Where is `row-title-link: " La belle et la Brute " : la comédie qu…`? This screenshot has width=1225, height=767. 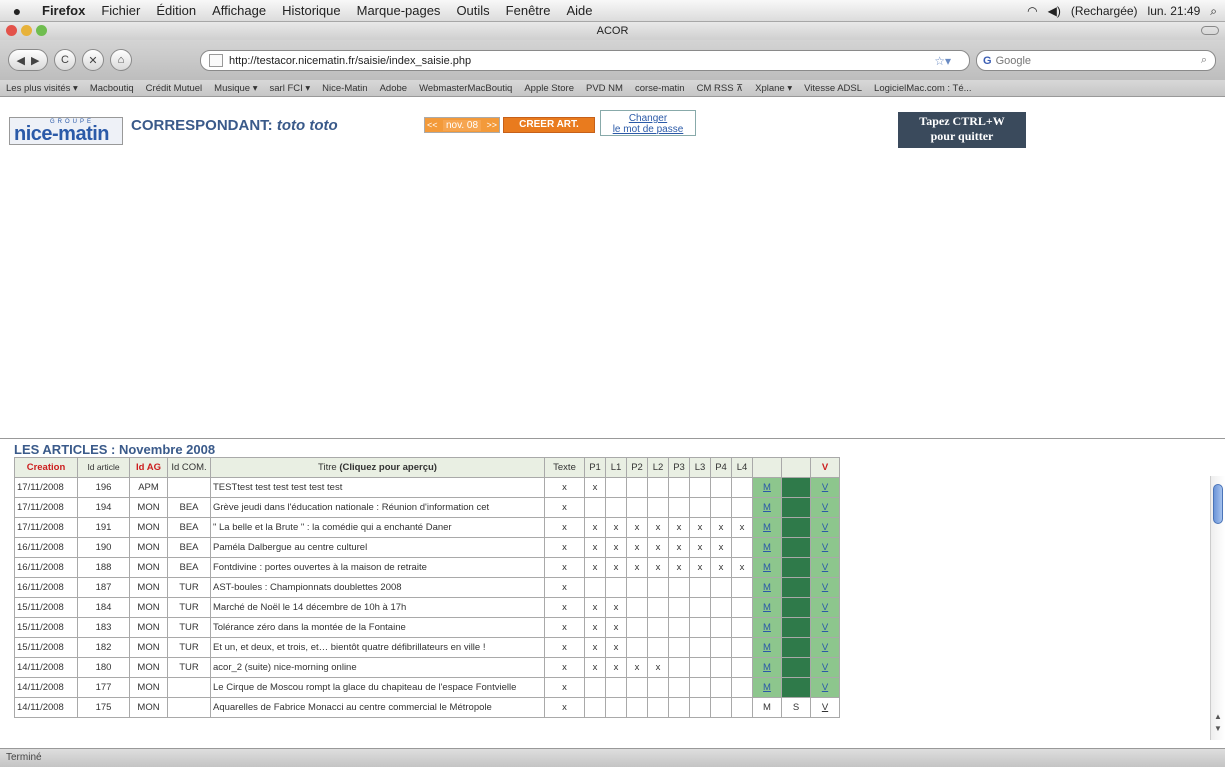 row-title-link: " La belle et la Brute " : la comédie qu… is located at coordinates (377, 527).